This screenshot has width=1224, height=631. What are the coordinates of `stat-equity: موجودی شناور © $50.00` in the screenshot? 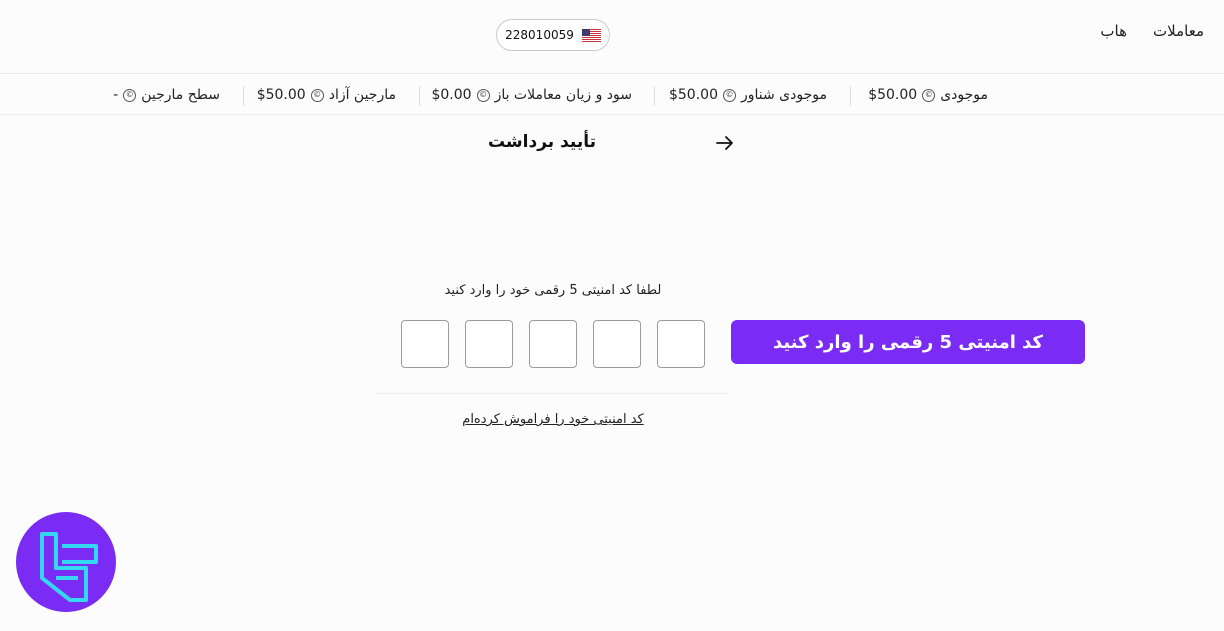 It's located at (748, 95).